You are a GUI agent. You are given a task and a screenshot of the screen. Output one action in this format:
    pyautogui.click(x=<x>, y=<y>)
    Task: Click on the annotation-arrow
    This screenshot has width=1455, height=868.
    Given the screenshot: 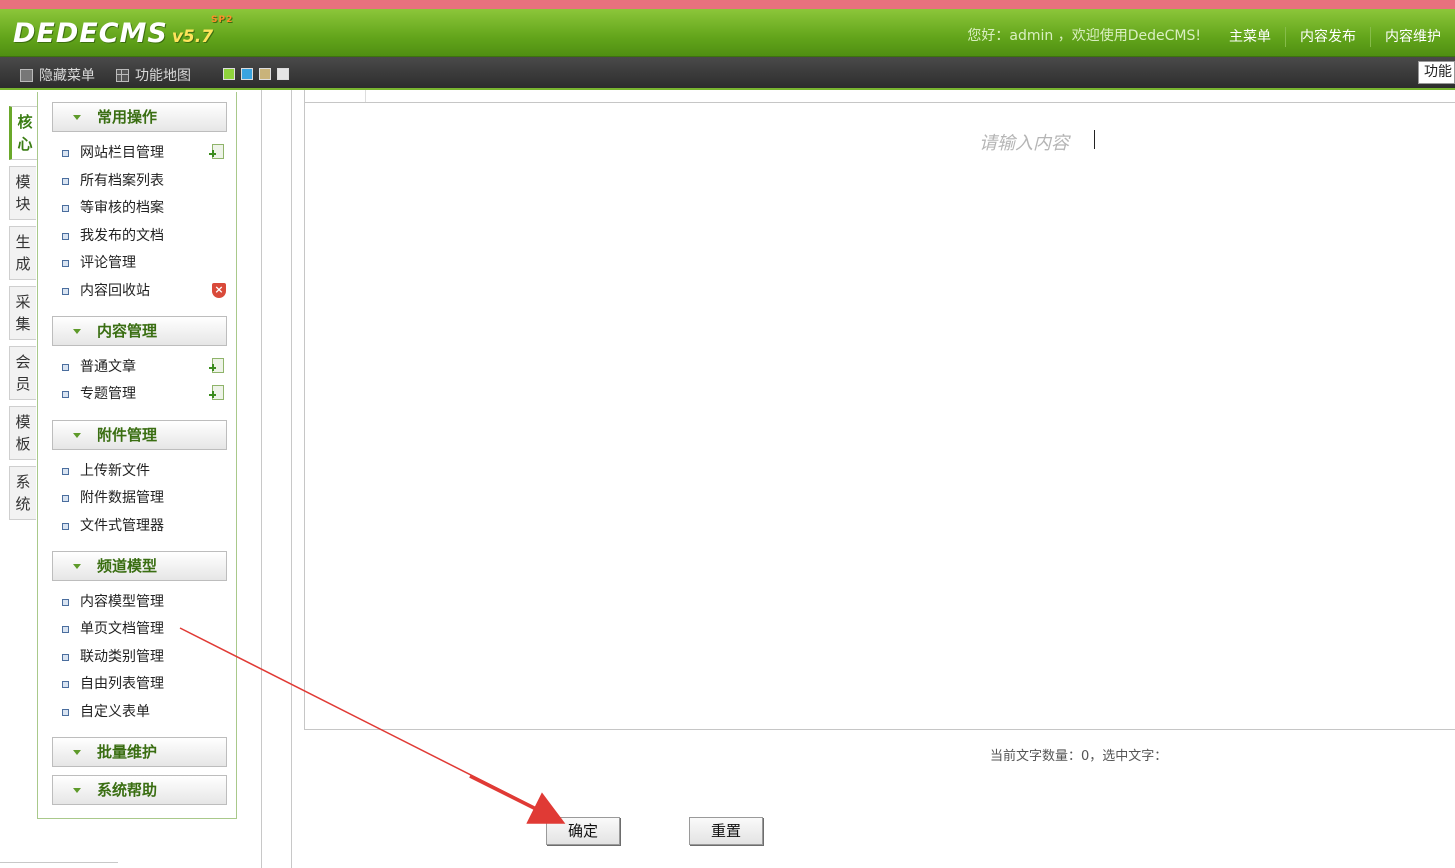 What is the action you would take?
    pyautogui.click(x=372, y=725)
    